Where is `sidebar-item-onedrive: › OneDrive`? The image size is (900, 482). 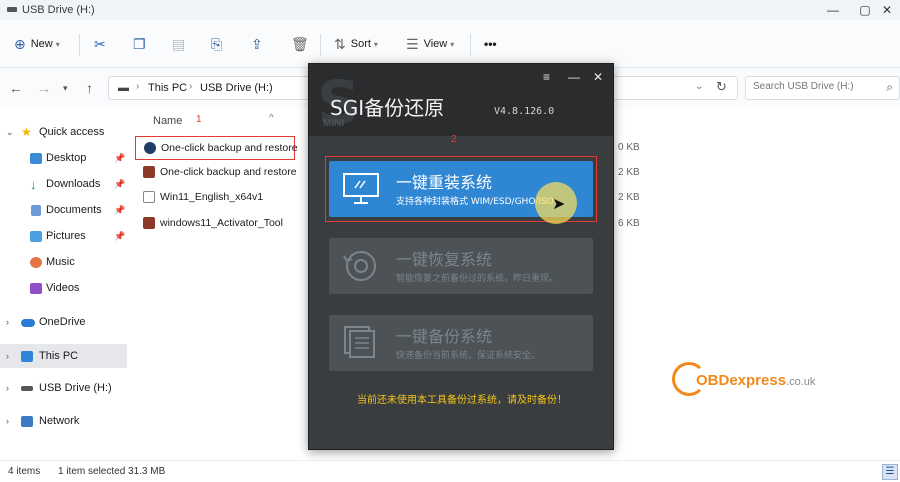
sidebar-item-onedrive: › OneDrive is located at coordinates (63, 322).